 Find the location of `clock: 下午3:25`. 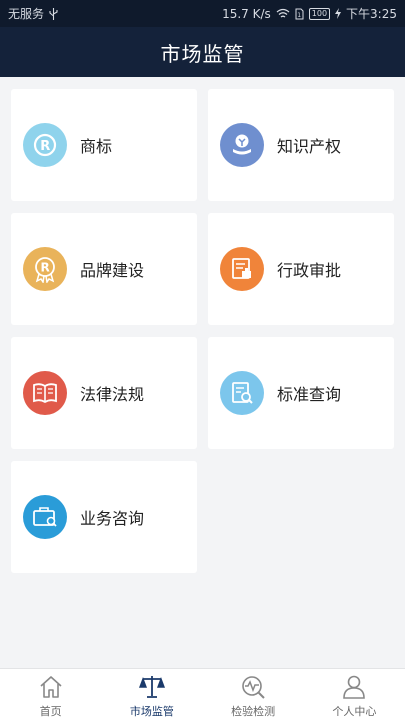

clock: 下午3:25 is located at coordinates (371, 14).